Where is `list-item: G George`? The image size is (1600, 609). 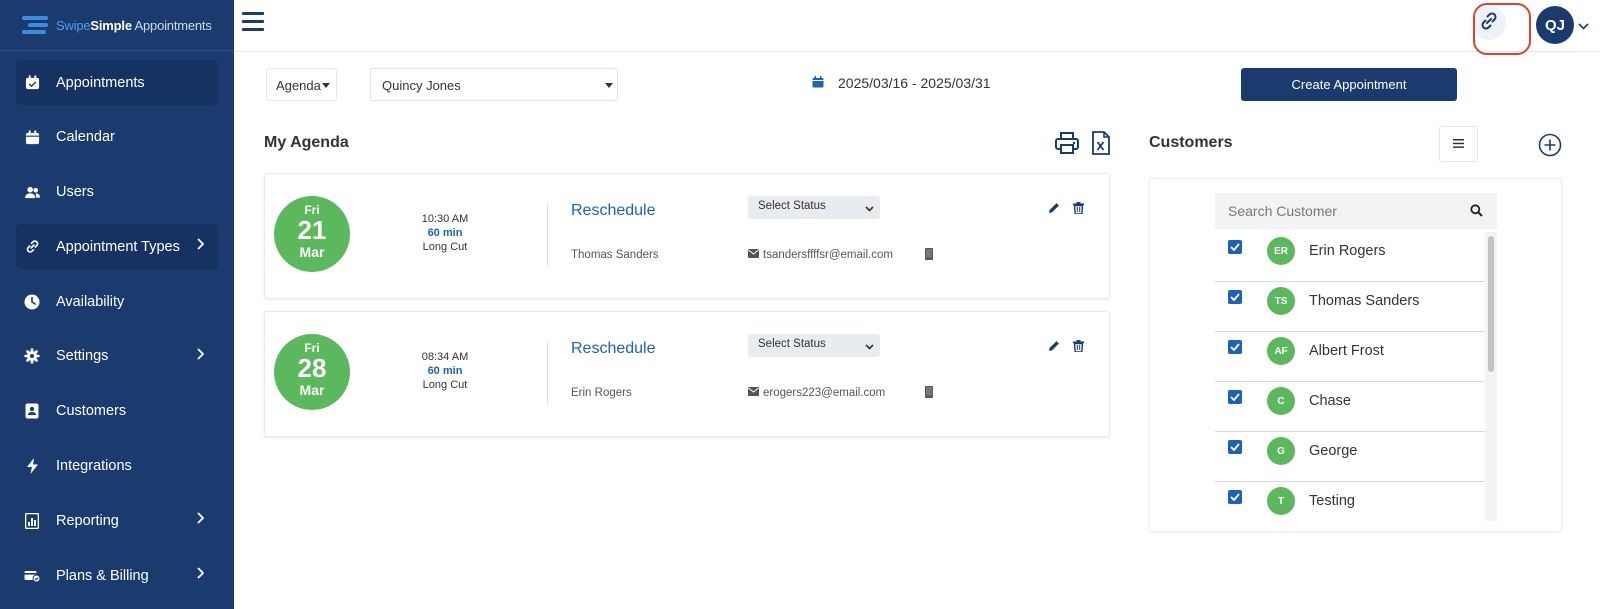
list-item: G George is located at coordinates (1350, 457).